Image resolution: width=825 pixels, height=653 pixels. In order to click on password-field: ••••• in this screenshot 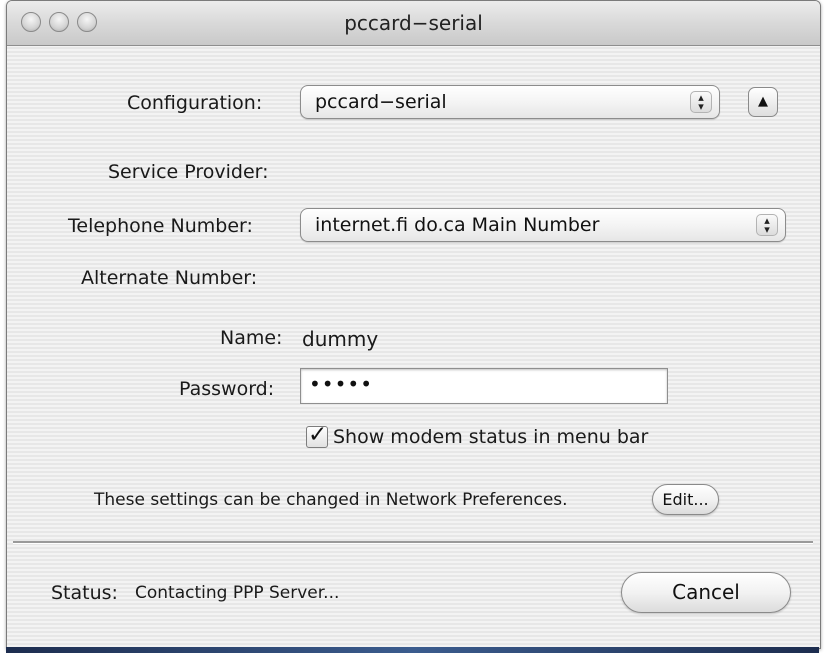, I will do `click(484, 386)`.